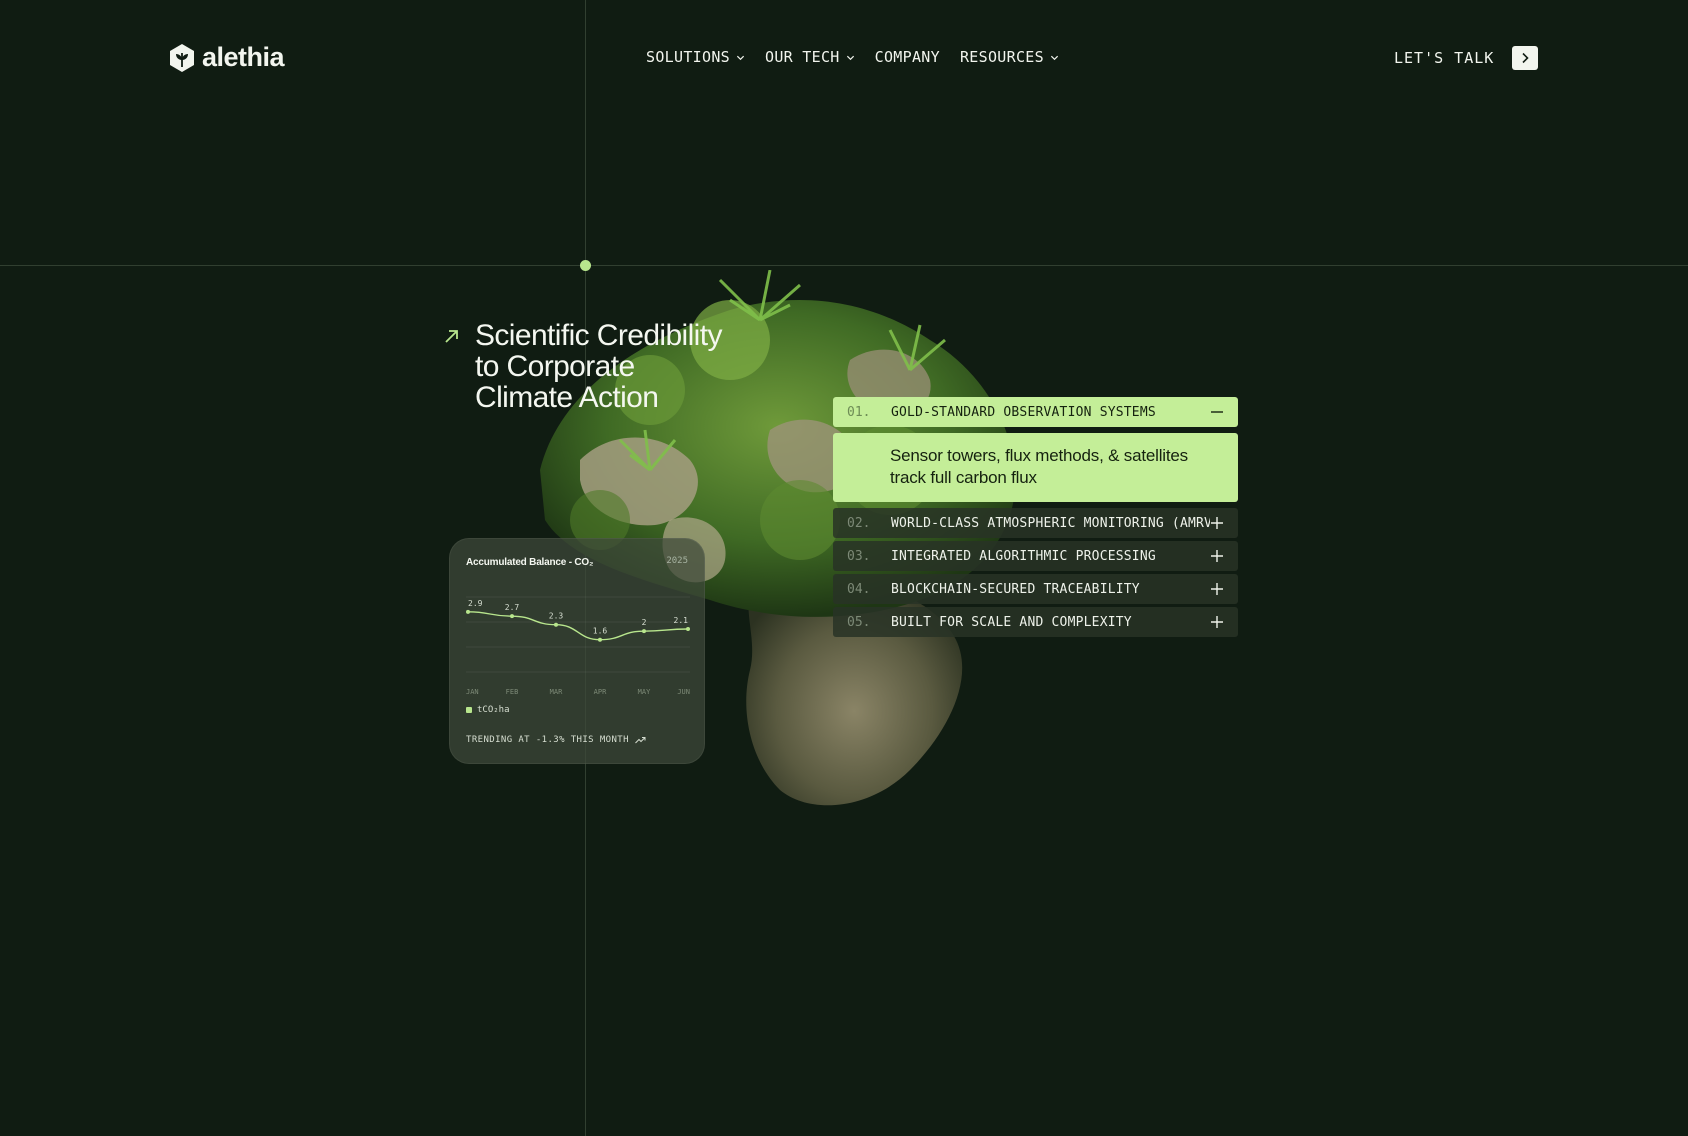 This screenshot has height=1136, width=1688. I want to click on minus-icon, so click(1217, 412).